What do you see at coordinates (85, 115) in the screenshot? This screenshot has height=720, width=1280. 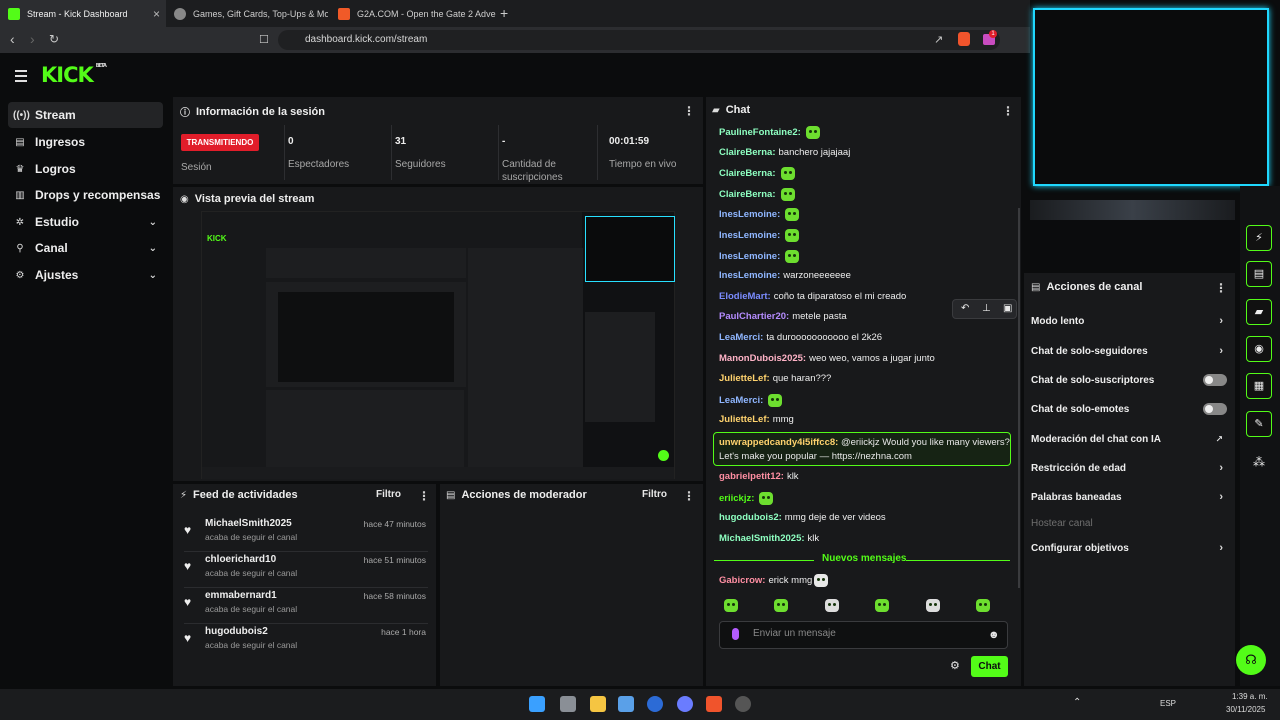 I see `sidebar-item-stream: ((•)) Stream` at bounding box center [85, 115].